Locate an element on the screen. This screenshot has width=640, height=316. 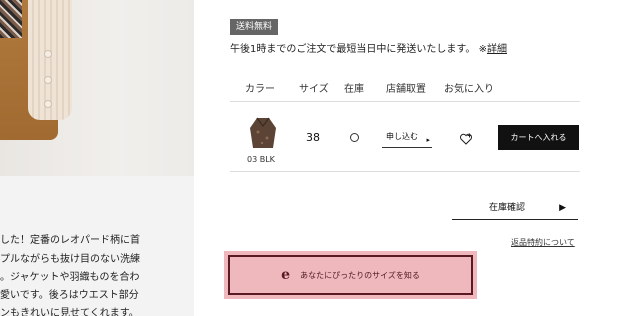
size-logo-icon: e is located at coordinates (286, 275).